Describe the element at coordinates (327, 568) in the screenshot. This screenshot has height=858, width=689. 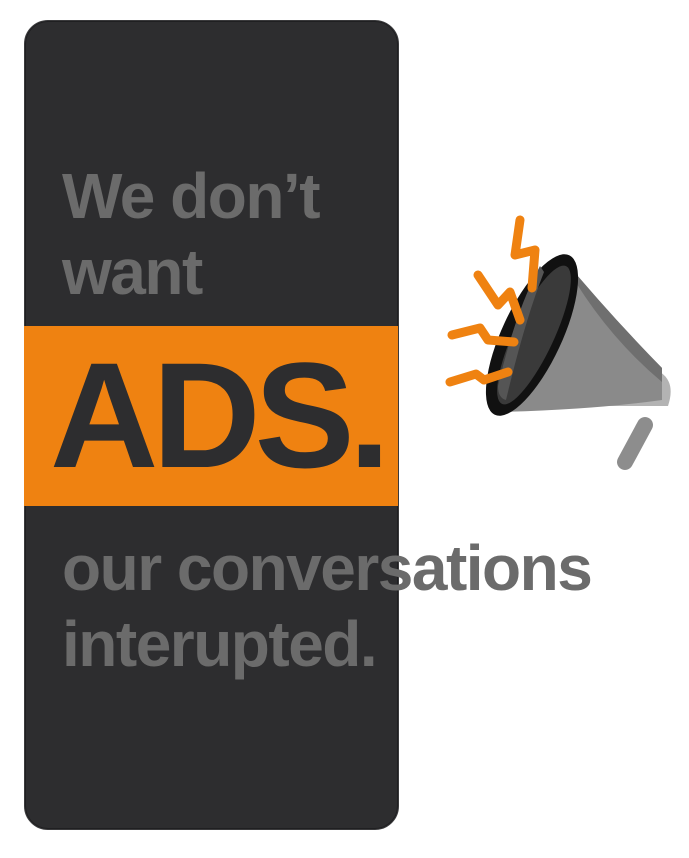
I see `headline-line-3: our conversations` at that location.